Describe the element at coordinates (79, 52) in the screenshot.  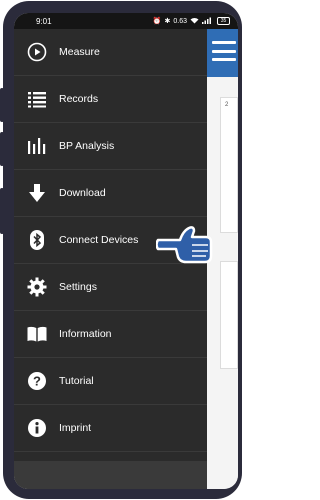
I see `menu-item-label: Measure` at that location.